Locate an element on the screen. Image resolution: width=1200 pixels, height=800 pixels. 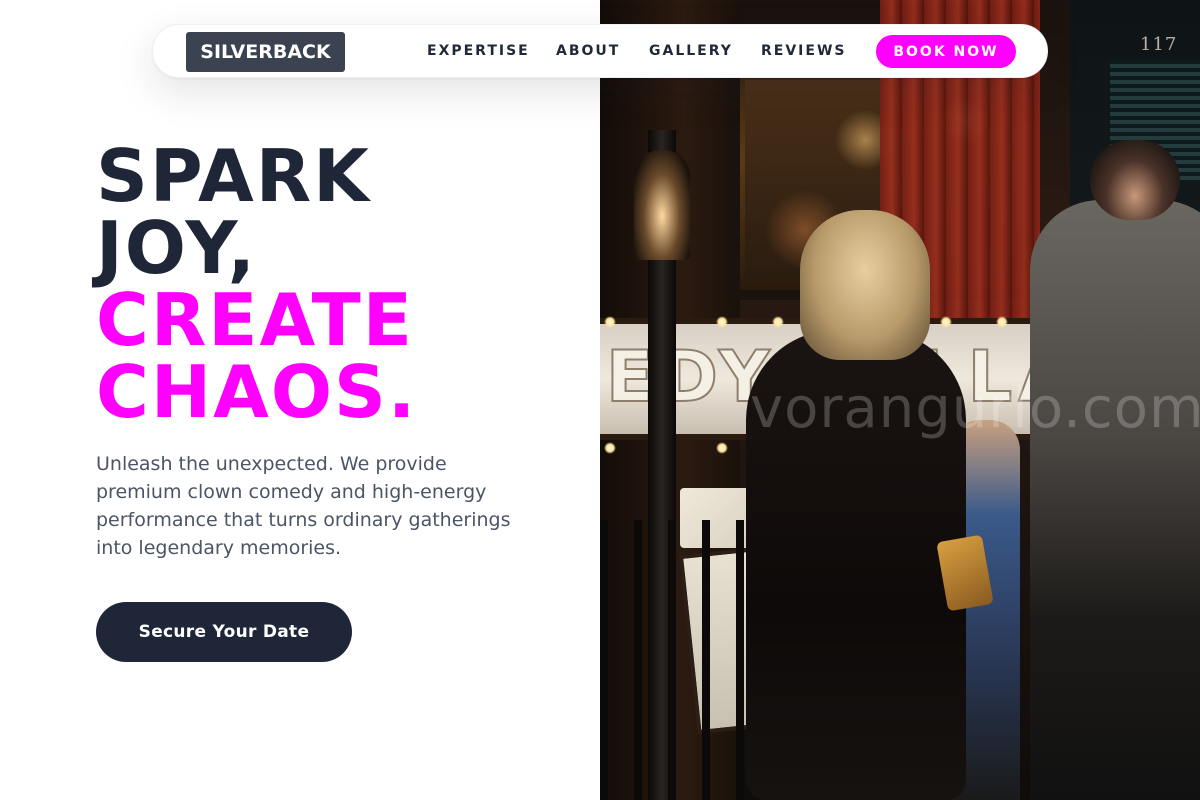
headline-line-4: CHAOS. is located at coordinates (257, 392).